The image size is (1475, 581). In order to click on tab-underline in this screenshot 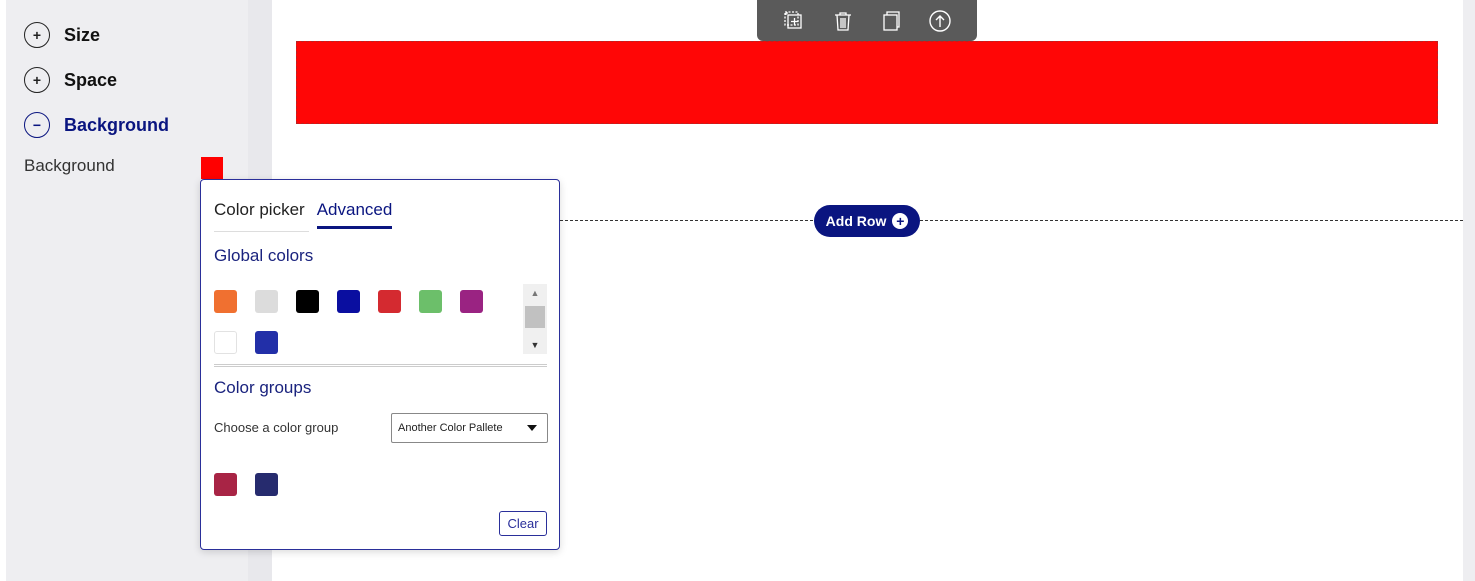, I will do `click(261, 231)`.